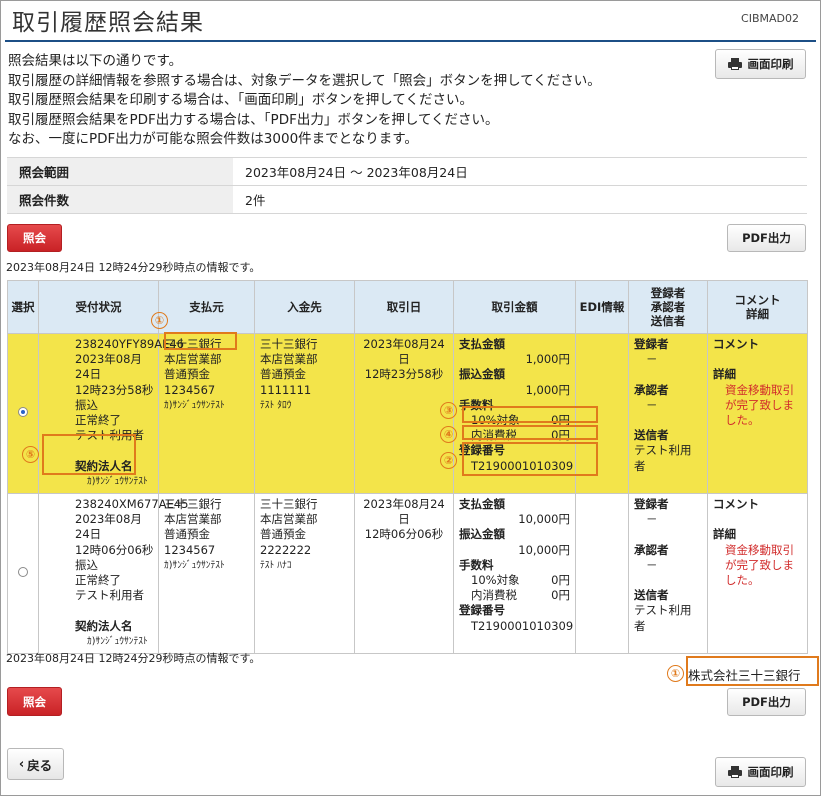  I want to click on approver-value: －, so click(652, 404).